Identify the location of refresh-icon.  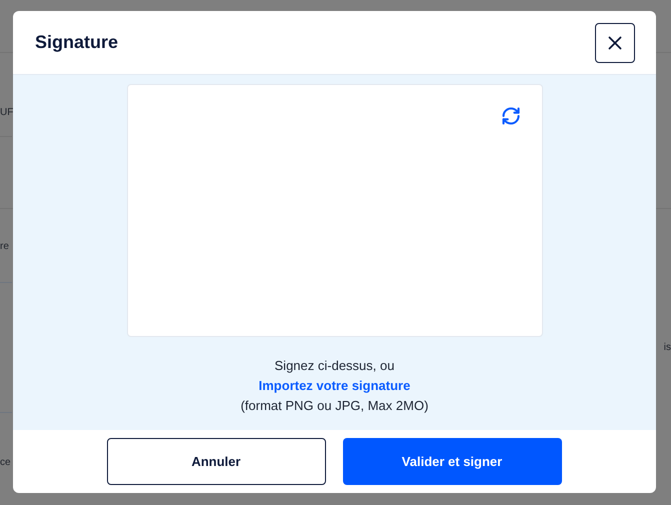
(510, 116).